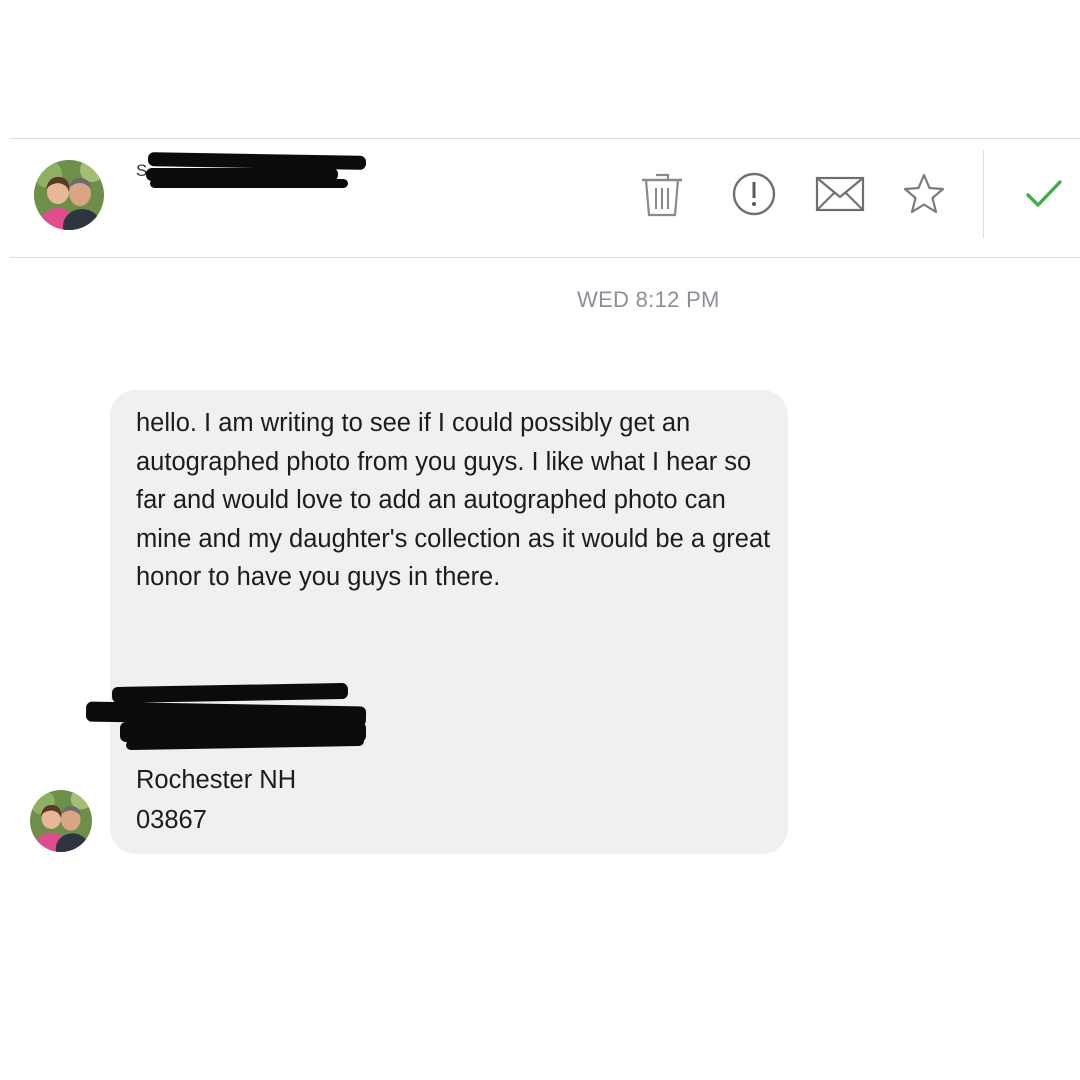  Describe the element at coordinates (61, 821) in the screenshot. I see `message-sender-avatar` at that location.